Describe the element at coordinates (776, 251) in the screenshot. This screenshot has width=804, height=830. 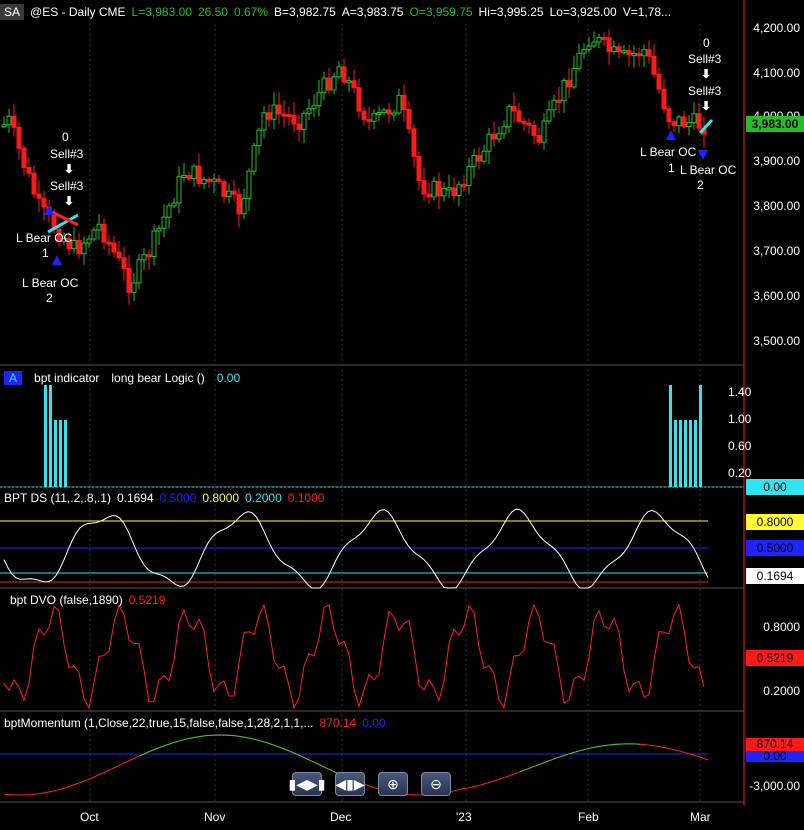
I see `price-axis-label: 3,700.00` at that location.